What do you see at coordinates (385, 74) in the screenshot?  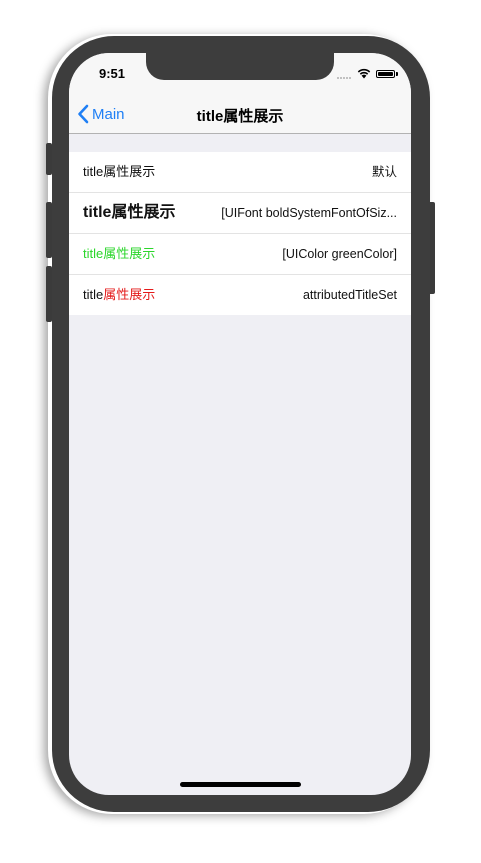 I see `battery-icon` at bounding box center [385, 74].